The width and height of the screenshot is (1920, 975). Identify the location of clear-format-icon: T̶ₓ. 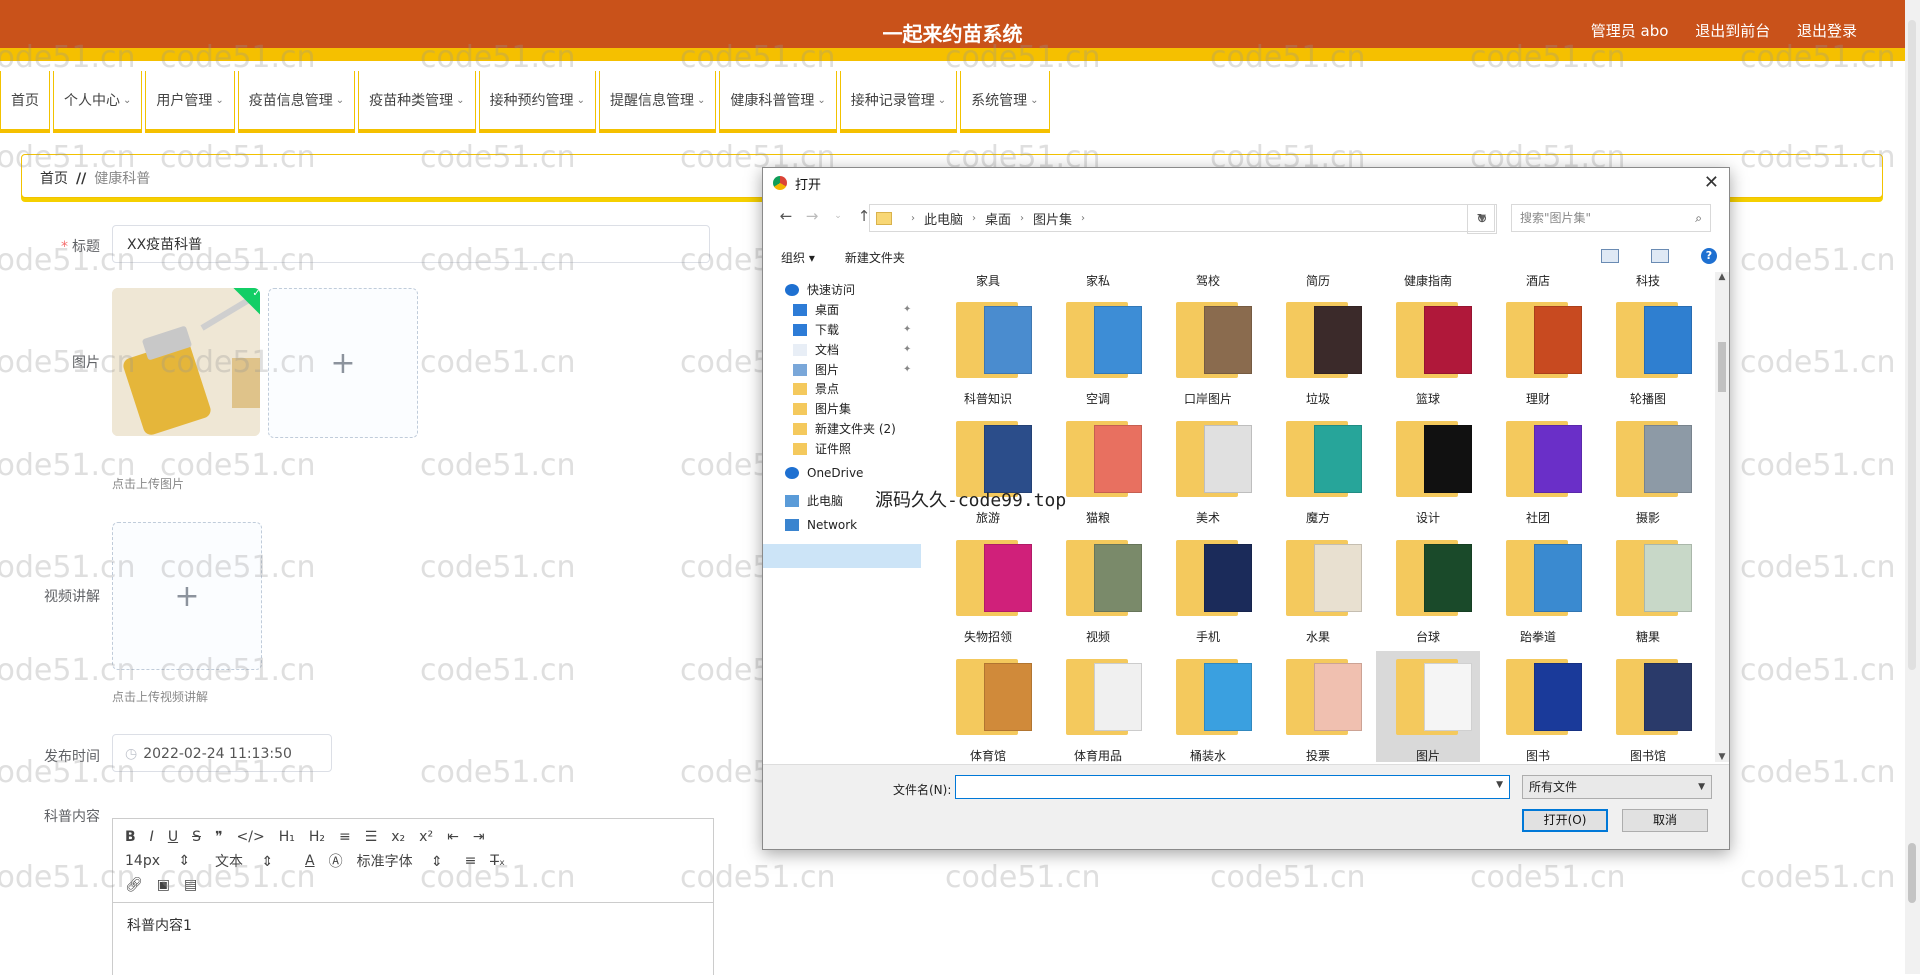
(497, 861).